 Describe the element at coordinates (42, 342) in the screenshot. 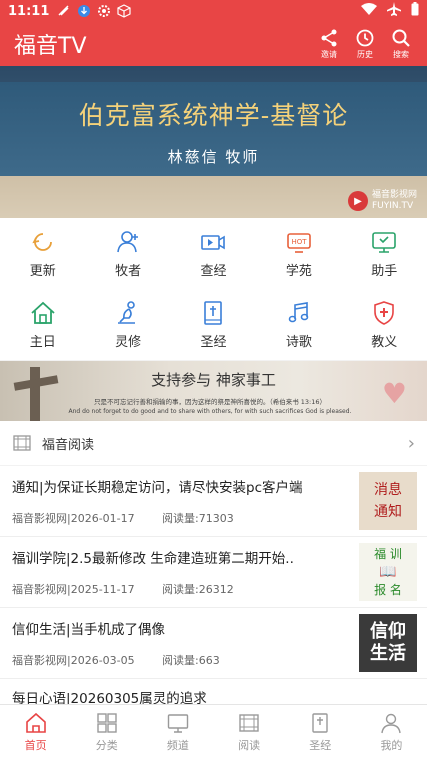

I see `grid-label: 主日` at that location.